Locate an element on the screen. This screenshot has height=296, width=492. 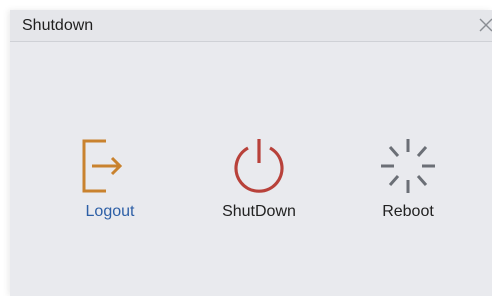
reboot-spinner-icon is located at coordinates (408, 166).